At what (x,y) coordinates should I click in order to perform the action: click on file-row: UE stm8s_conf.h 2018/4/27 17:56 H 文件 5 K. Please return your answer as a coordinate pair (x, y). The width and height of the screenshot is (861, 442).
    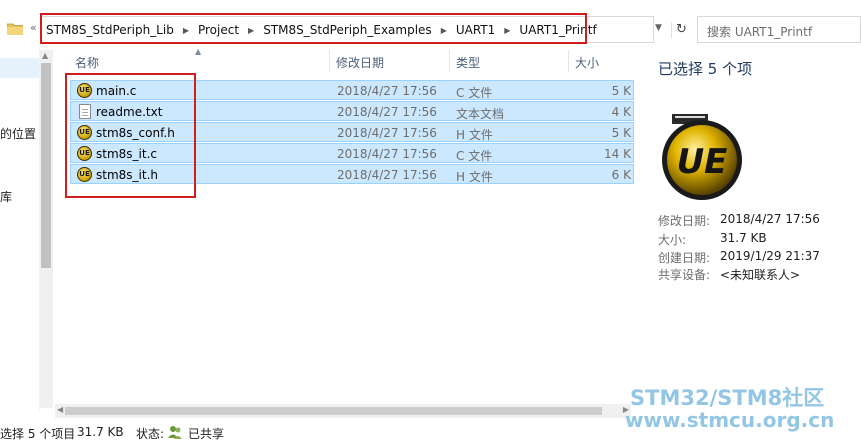
    Looking at the image, I should click on (352, 132).